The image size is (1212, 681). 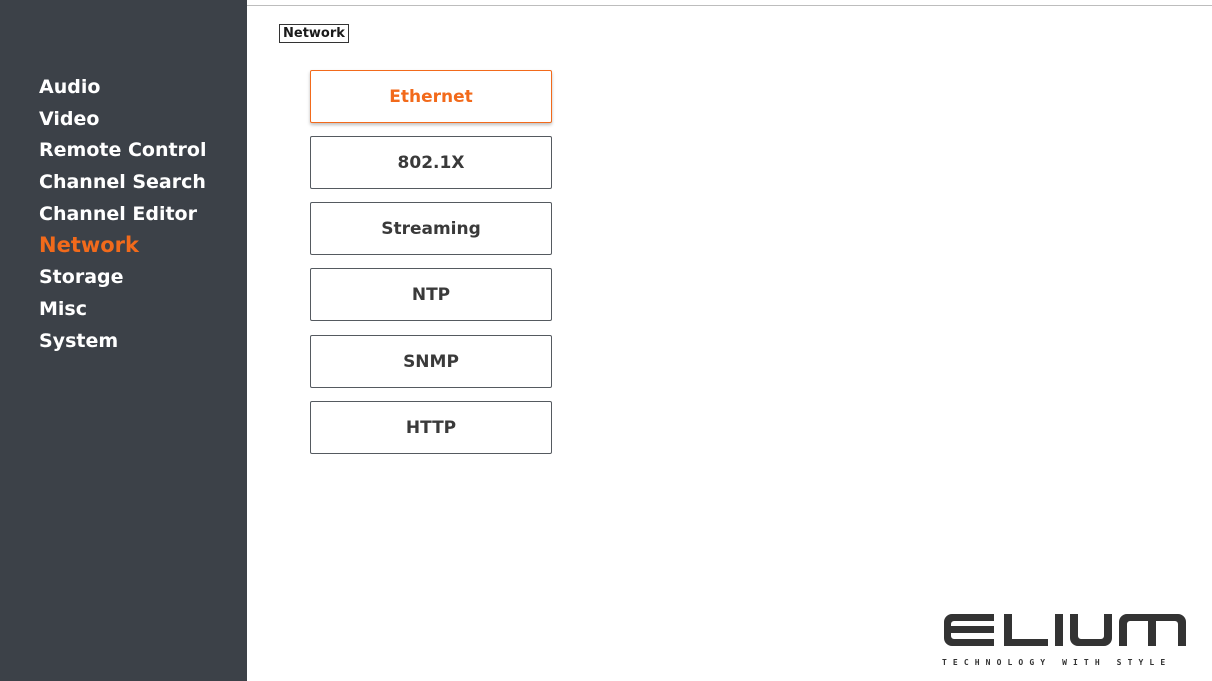 What do you see at coordinates (729, 5) in the screenshot?
I see `top-divider` at bounding box center [729, 5].